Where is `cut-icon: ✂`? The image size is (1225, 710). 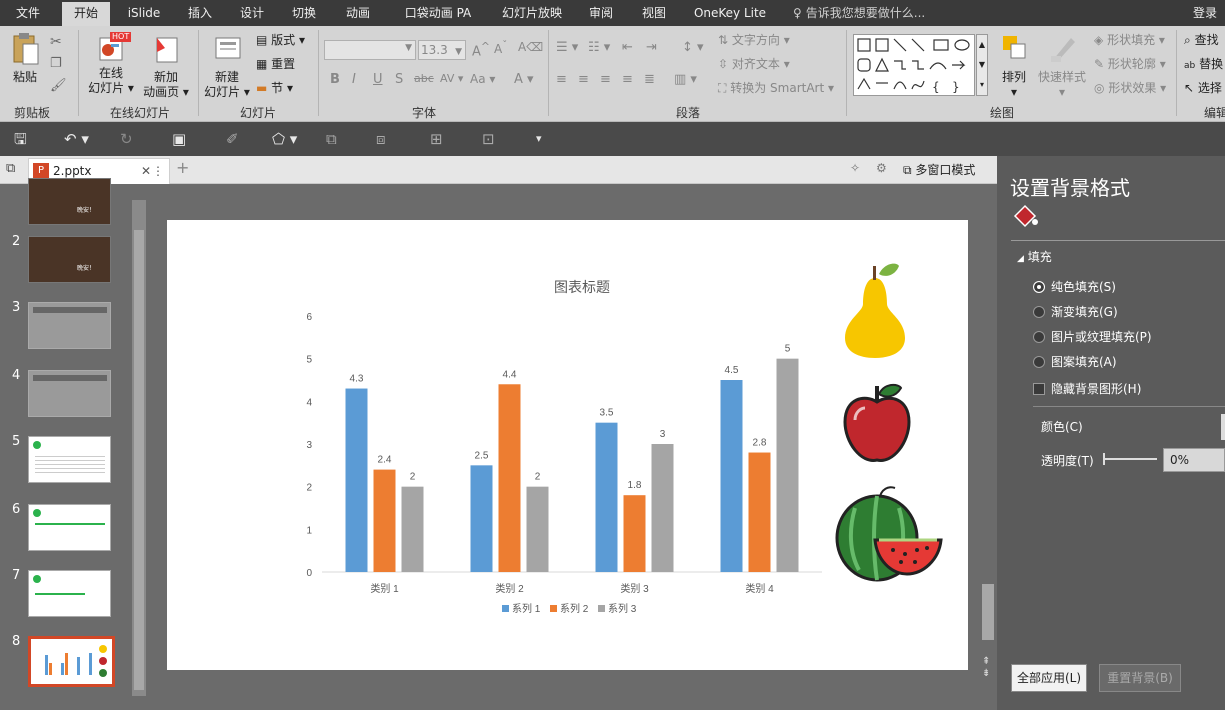
cut-icon: ✂ is located at coordinates (56, 42).